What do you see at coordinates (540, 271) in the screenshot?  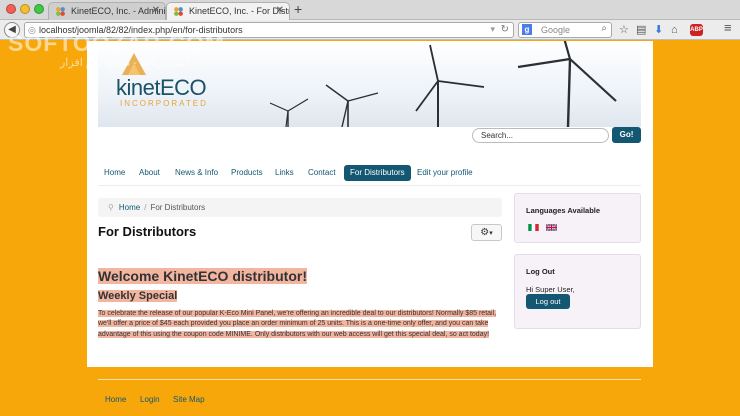 I see `logout-title: Log Out` at bounding box center [540, 271].